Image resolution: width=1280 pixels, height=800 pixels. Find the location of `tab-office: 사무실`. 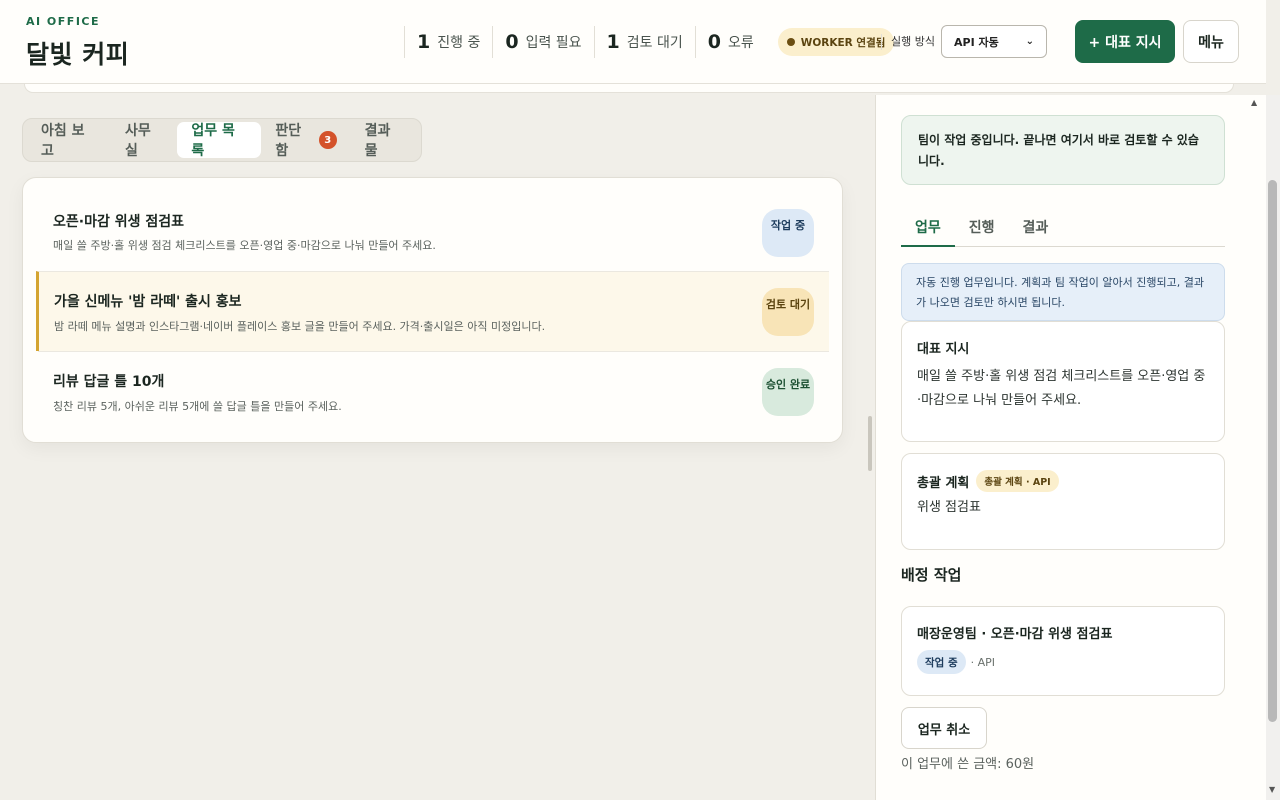

tab-office: 사무실 is located at coordinates (144, 140).